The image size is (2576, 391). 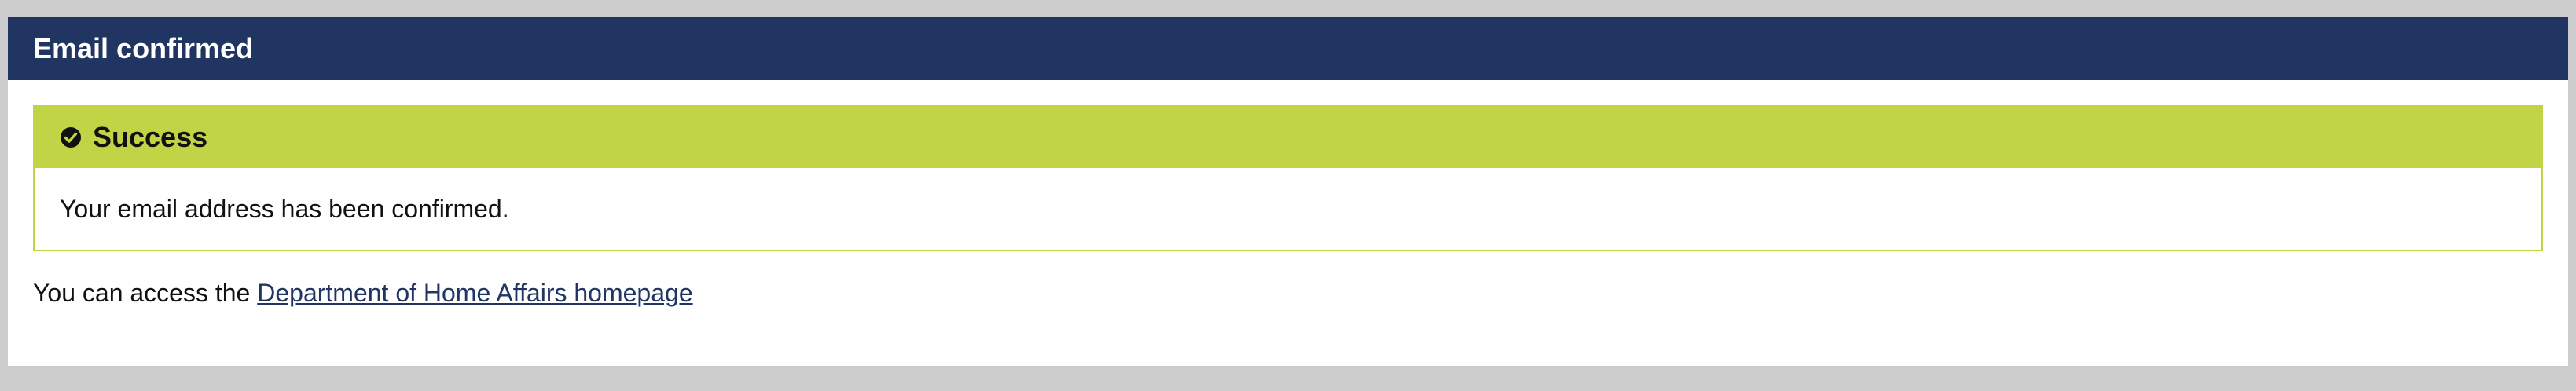 I want to click on alert-title: Success, so click(x=150, y=137).